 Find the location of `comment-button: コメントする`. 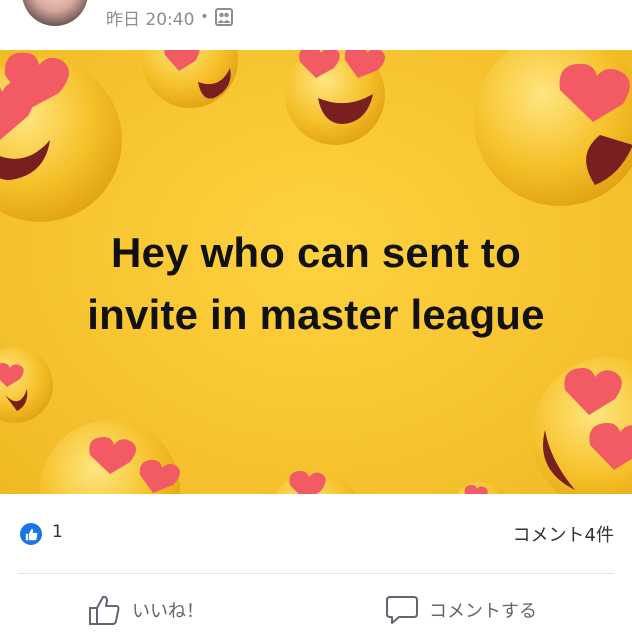

comment-button: コメントする is located at coordinates (461, 610).